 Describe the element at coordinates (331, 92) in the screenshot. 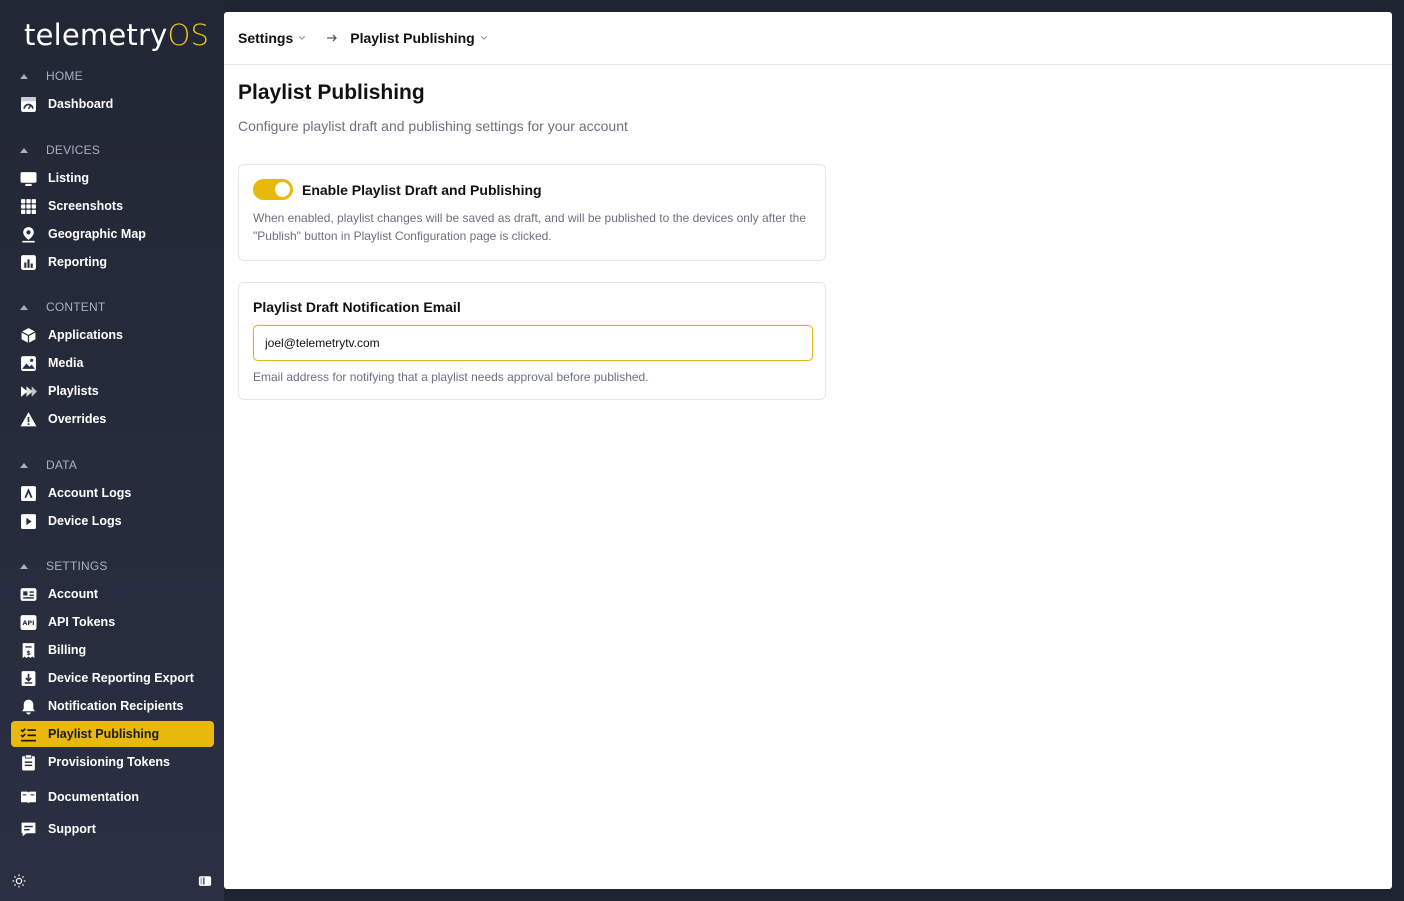

I see `page-title: Playlist Publishing` at that location.